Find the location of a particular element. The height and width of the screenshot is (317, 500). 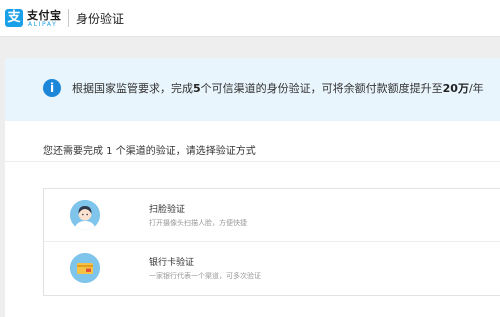

notice-text-part2: 个可信渠道的身份验证，可将余额付款额度提升至 is located at coordinates (321, 88).